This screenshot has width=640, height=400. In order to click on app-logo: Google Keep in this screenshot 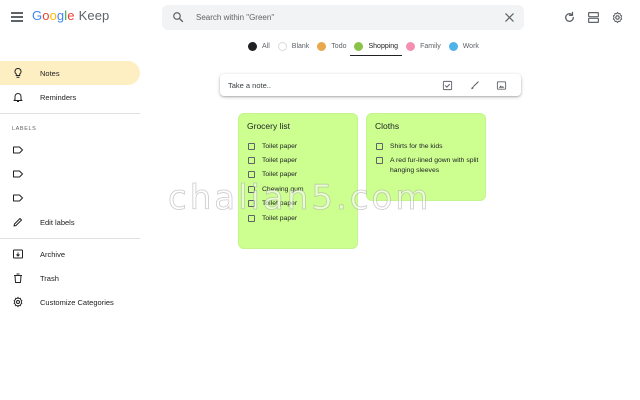, I will do `click(70, 15)`.